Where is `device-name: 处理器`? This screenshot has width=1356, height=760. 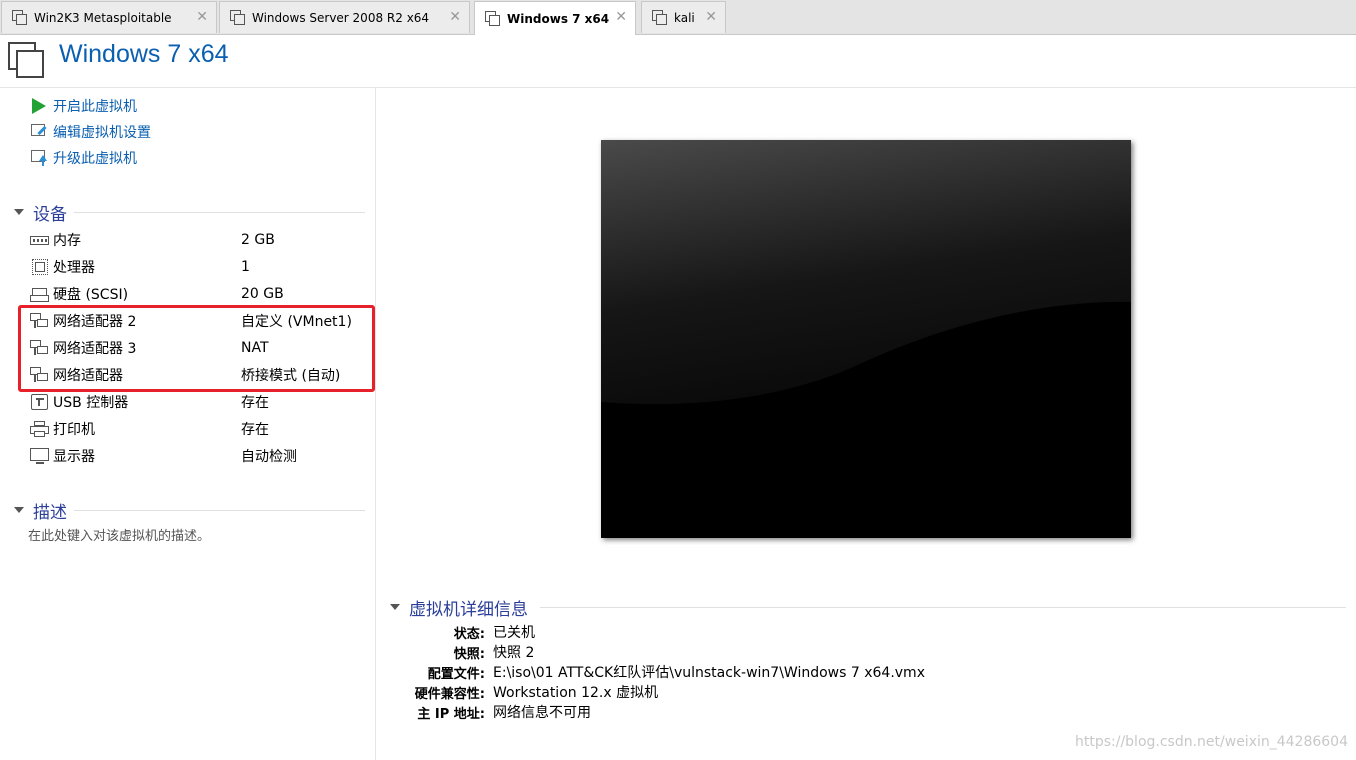 device-name: 处理器 is located at coordinates (74, 268).